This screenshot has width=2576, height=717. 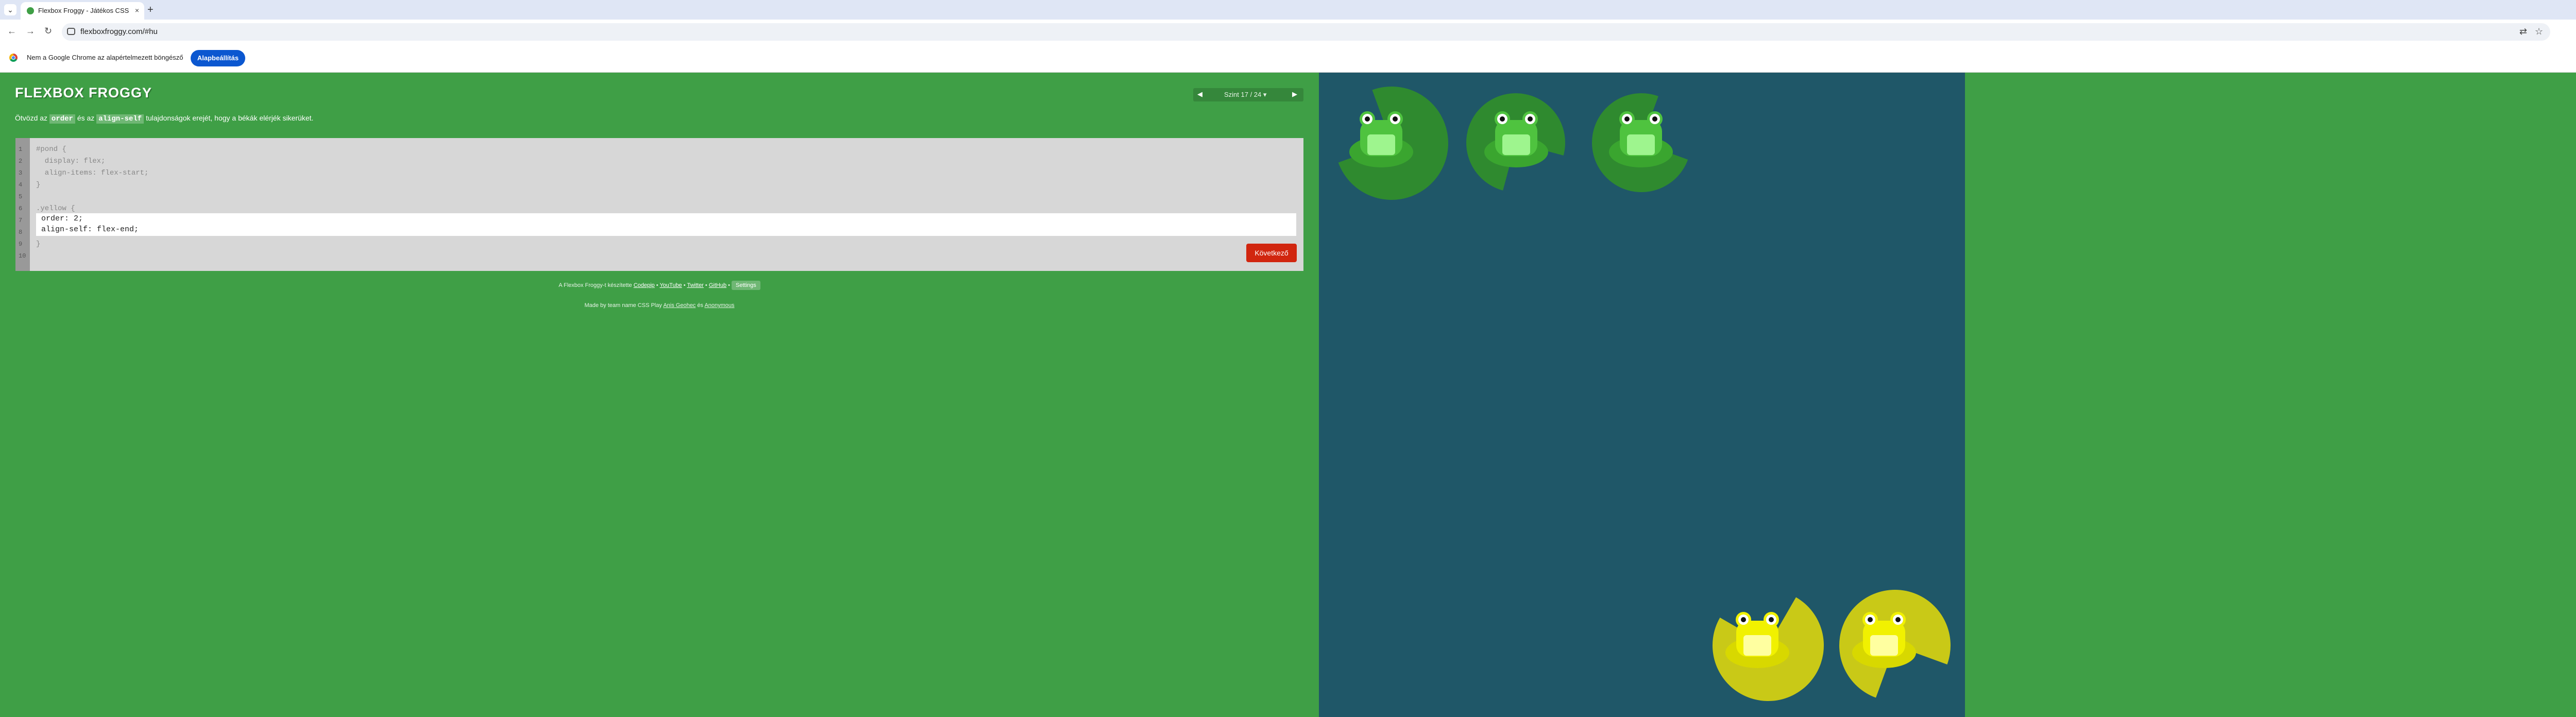 I want to click on line-number: 1, so click(x=21, y=149).